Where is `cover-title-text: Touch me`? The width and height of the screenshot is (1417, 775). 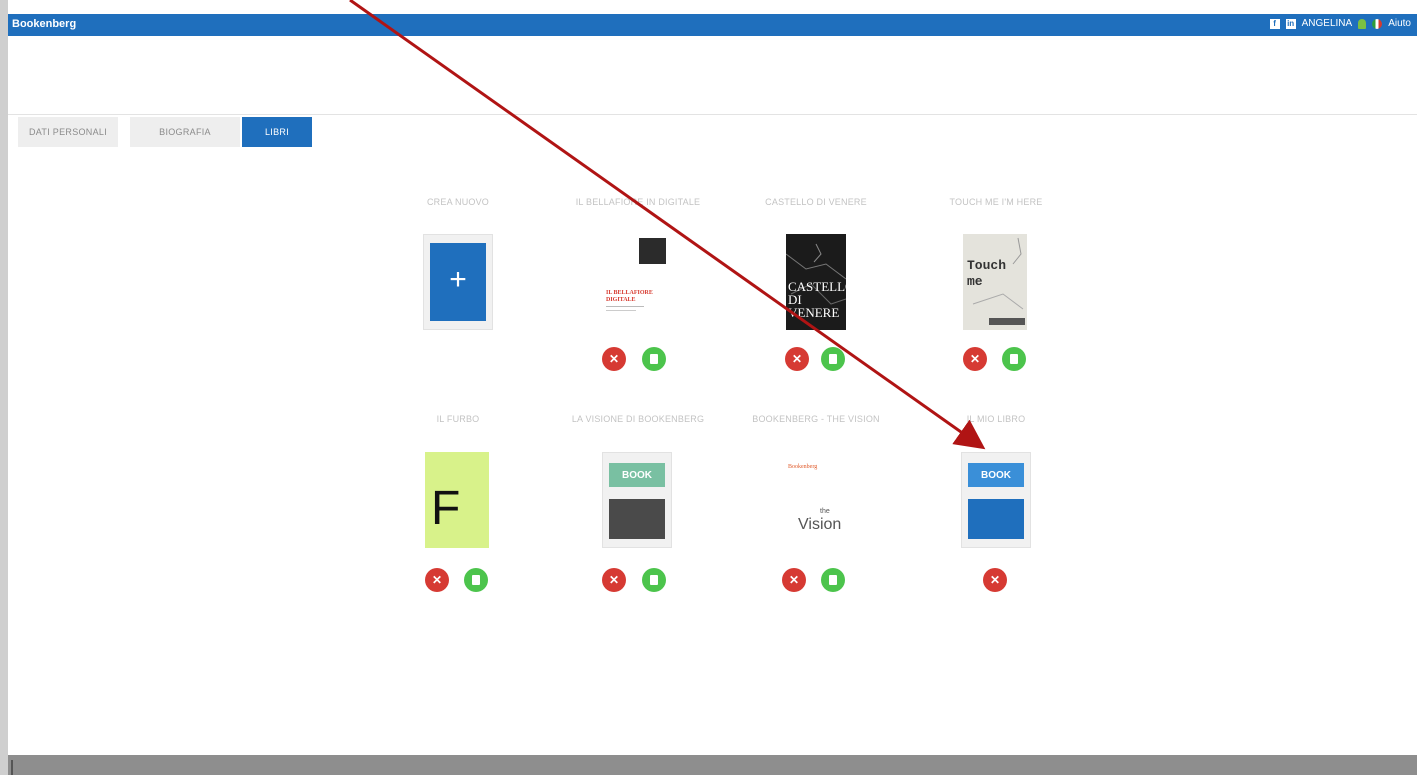
cover-title-text: Touch me is located at coordinates (987, 273).